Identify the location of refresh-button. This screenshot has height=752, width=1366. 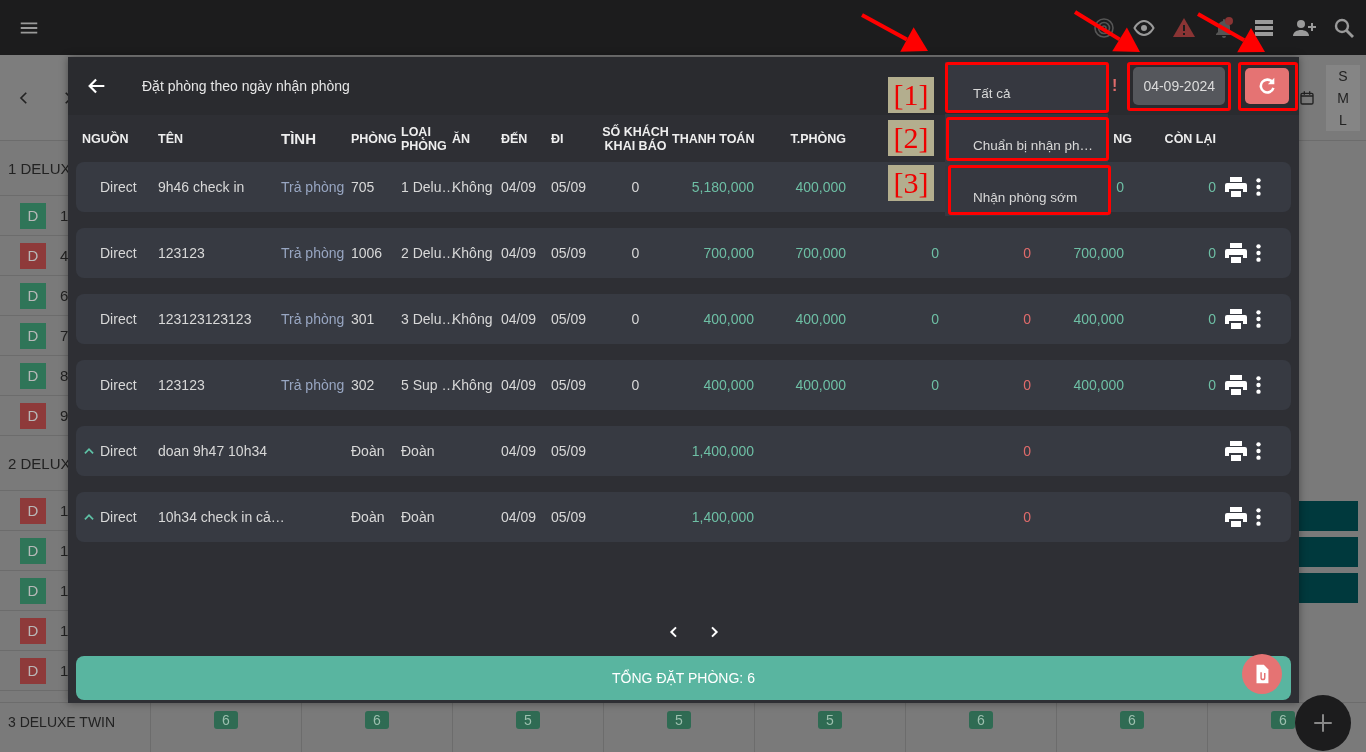
(1267, 86).